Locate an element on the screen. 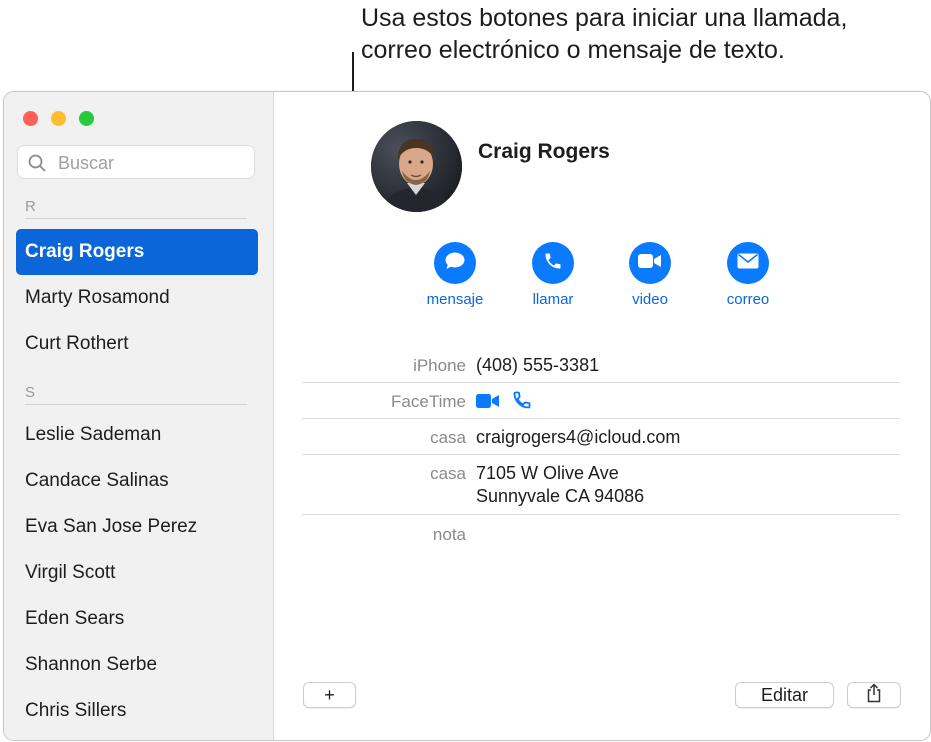 This screenshot has height=742, width=931. callout-line-2: correo electrónico o mensaje de texto. is located at coordinates (573, 50).